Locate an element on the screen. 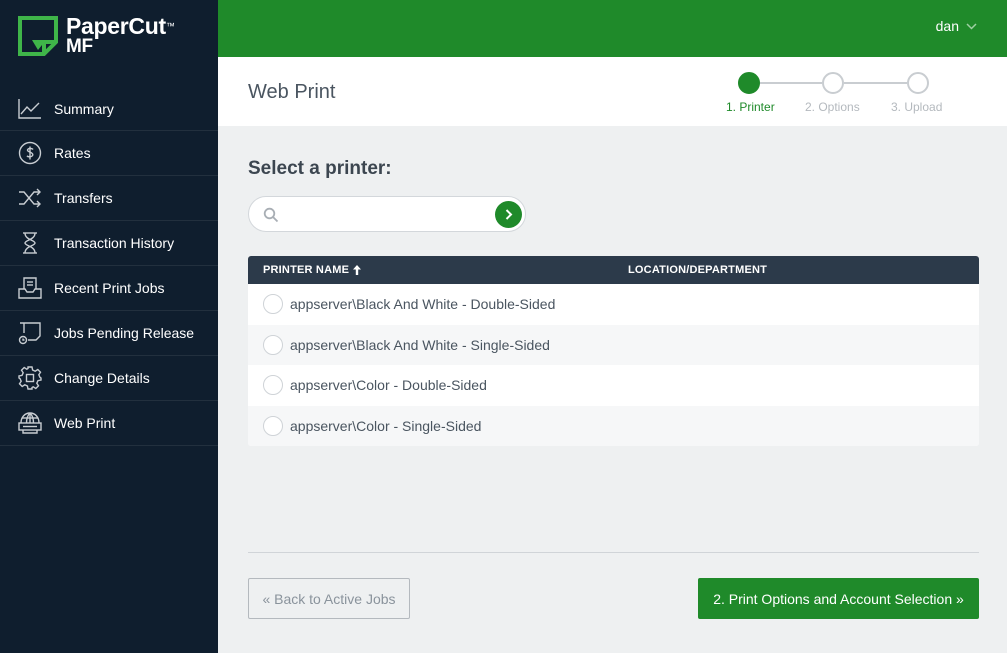  table-row: appserver\Black And White - Single-Sided is located at coordinates (613, 344).